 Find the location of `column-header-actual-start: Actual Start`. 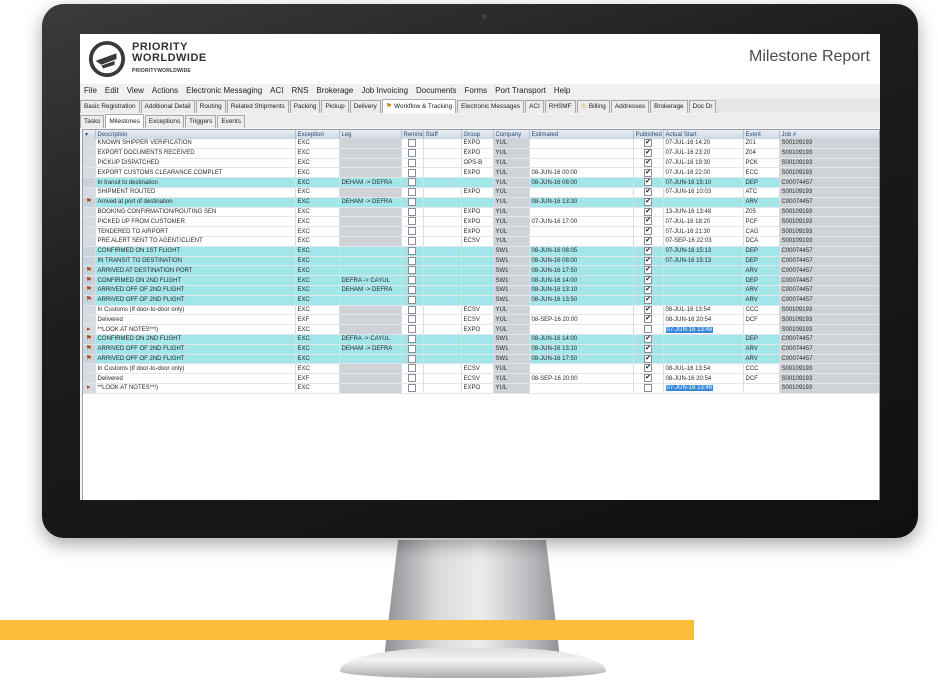

column-header-actual-start: Actual Start is located at coordinates (703, 134).